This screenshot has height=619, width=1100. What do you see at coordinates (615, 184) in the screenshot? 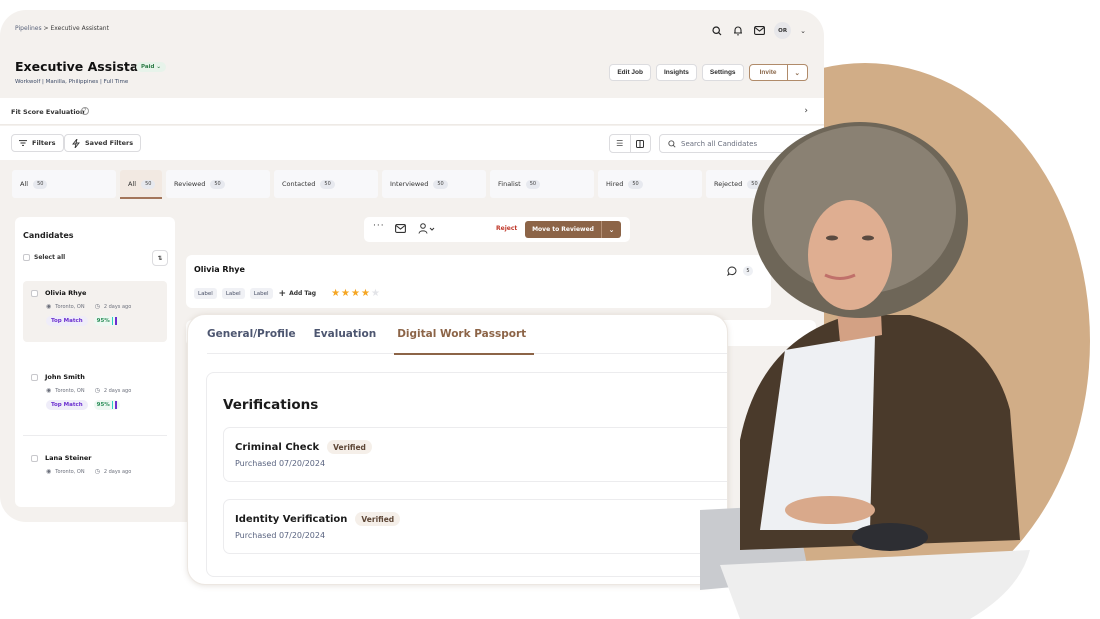
I see `stage-label: Hired` at bounding box center [615, 184].